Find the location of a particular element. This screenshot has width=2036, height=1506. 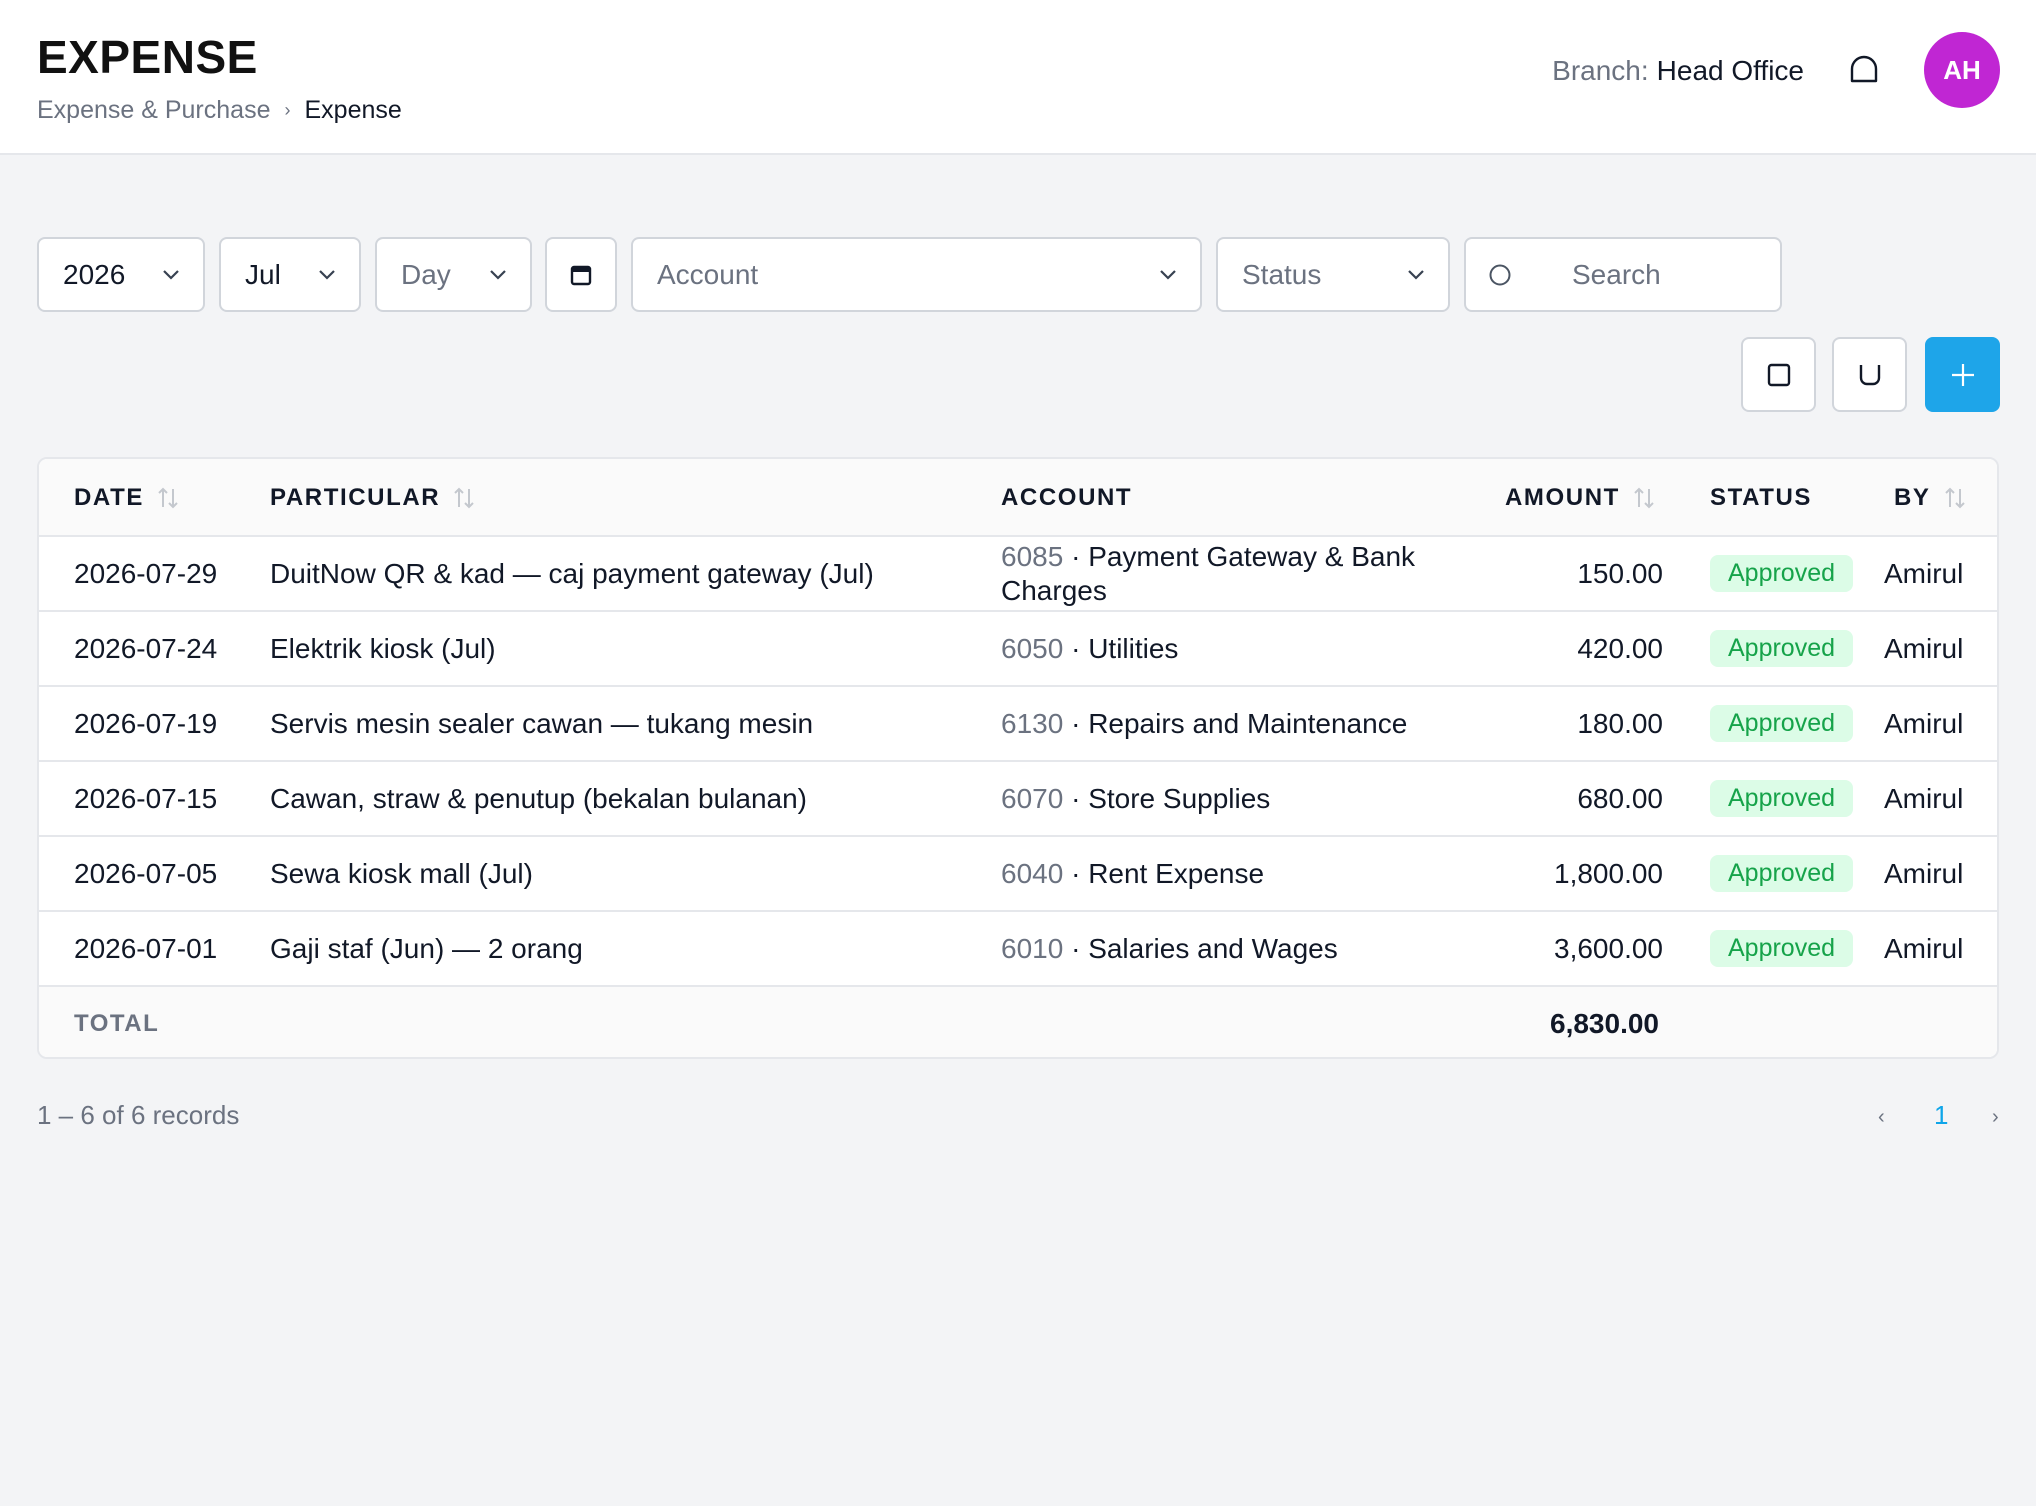

column-by-label: BY is located at coordinates (1912, 497).